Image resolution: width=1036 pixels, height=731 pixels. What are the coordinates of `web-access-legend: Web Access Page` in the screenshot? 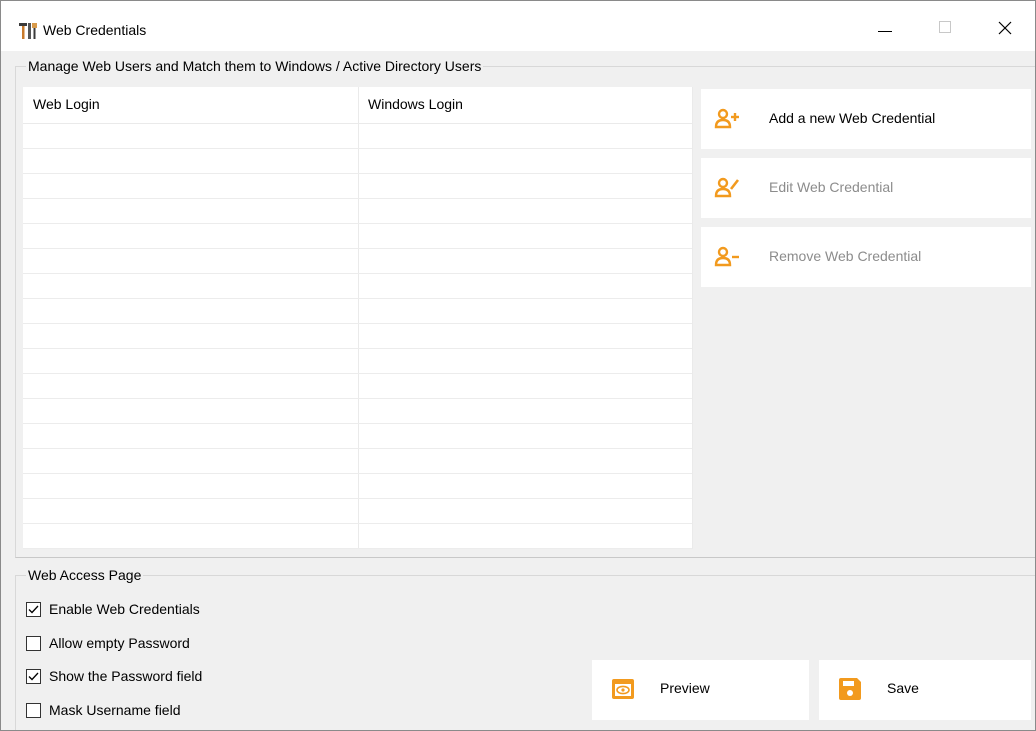 It's located at (85, 575).